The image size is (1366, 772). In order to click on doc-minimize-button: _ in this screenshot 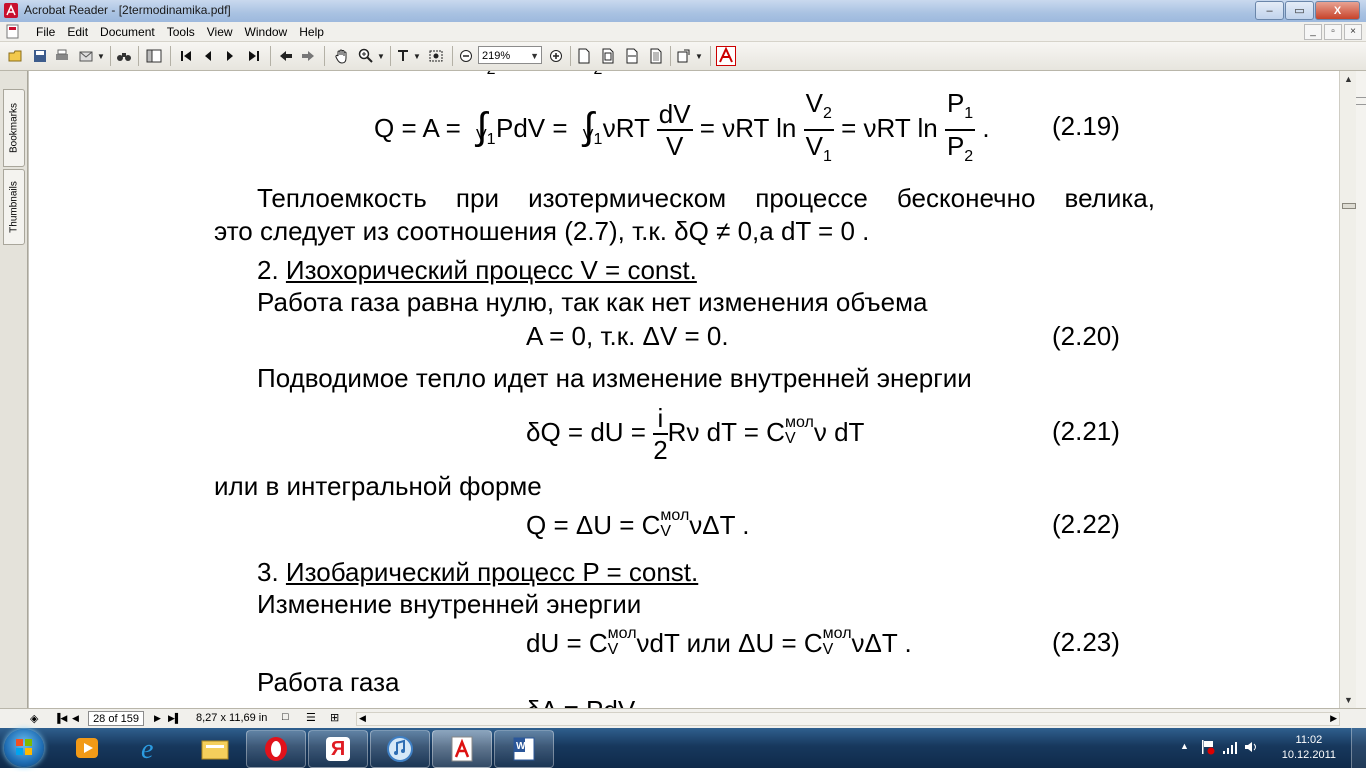, I will do `click(1313, 32)`.